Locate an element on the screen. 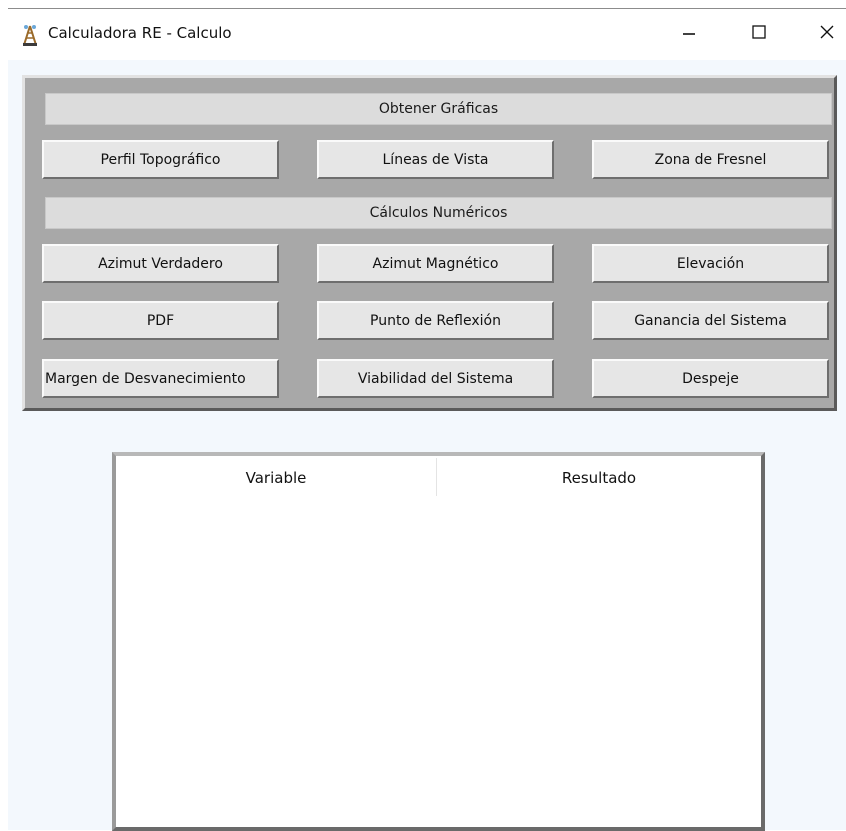 The image size is (846, 831). azimut-magnetico-button: Azimut Magnético is located at coordinates (435, 263).